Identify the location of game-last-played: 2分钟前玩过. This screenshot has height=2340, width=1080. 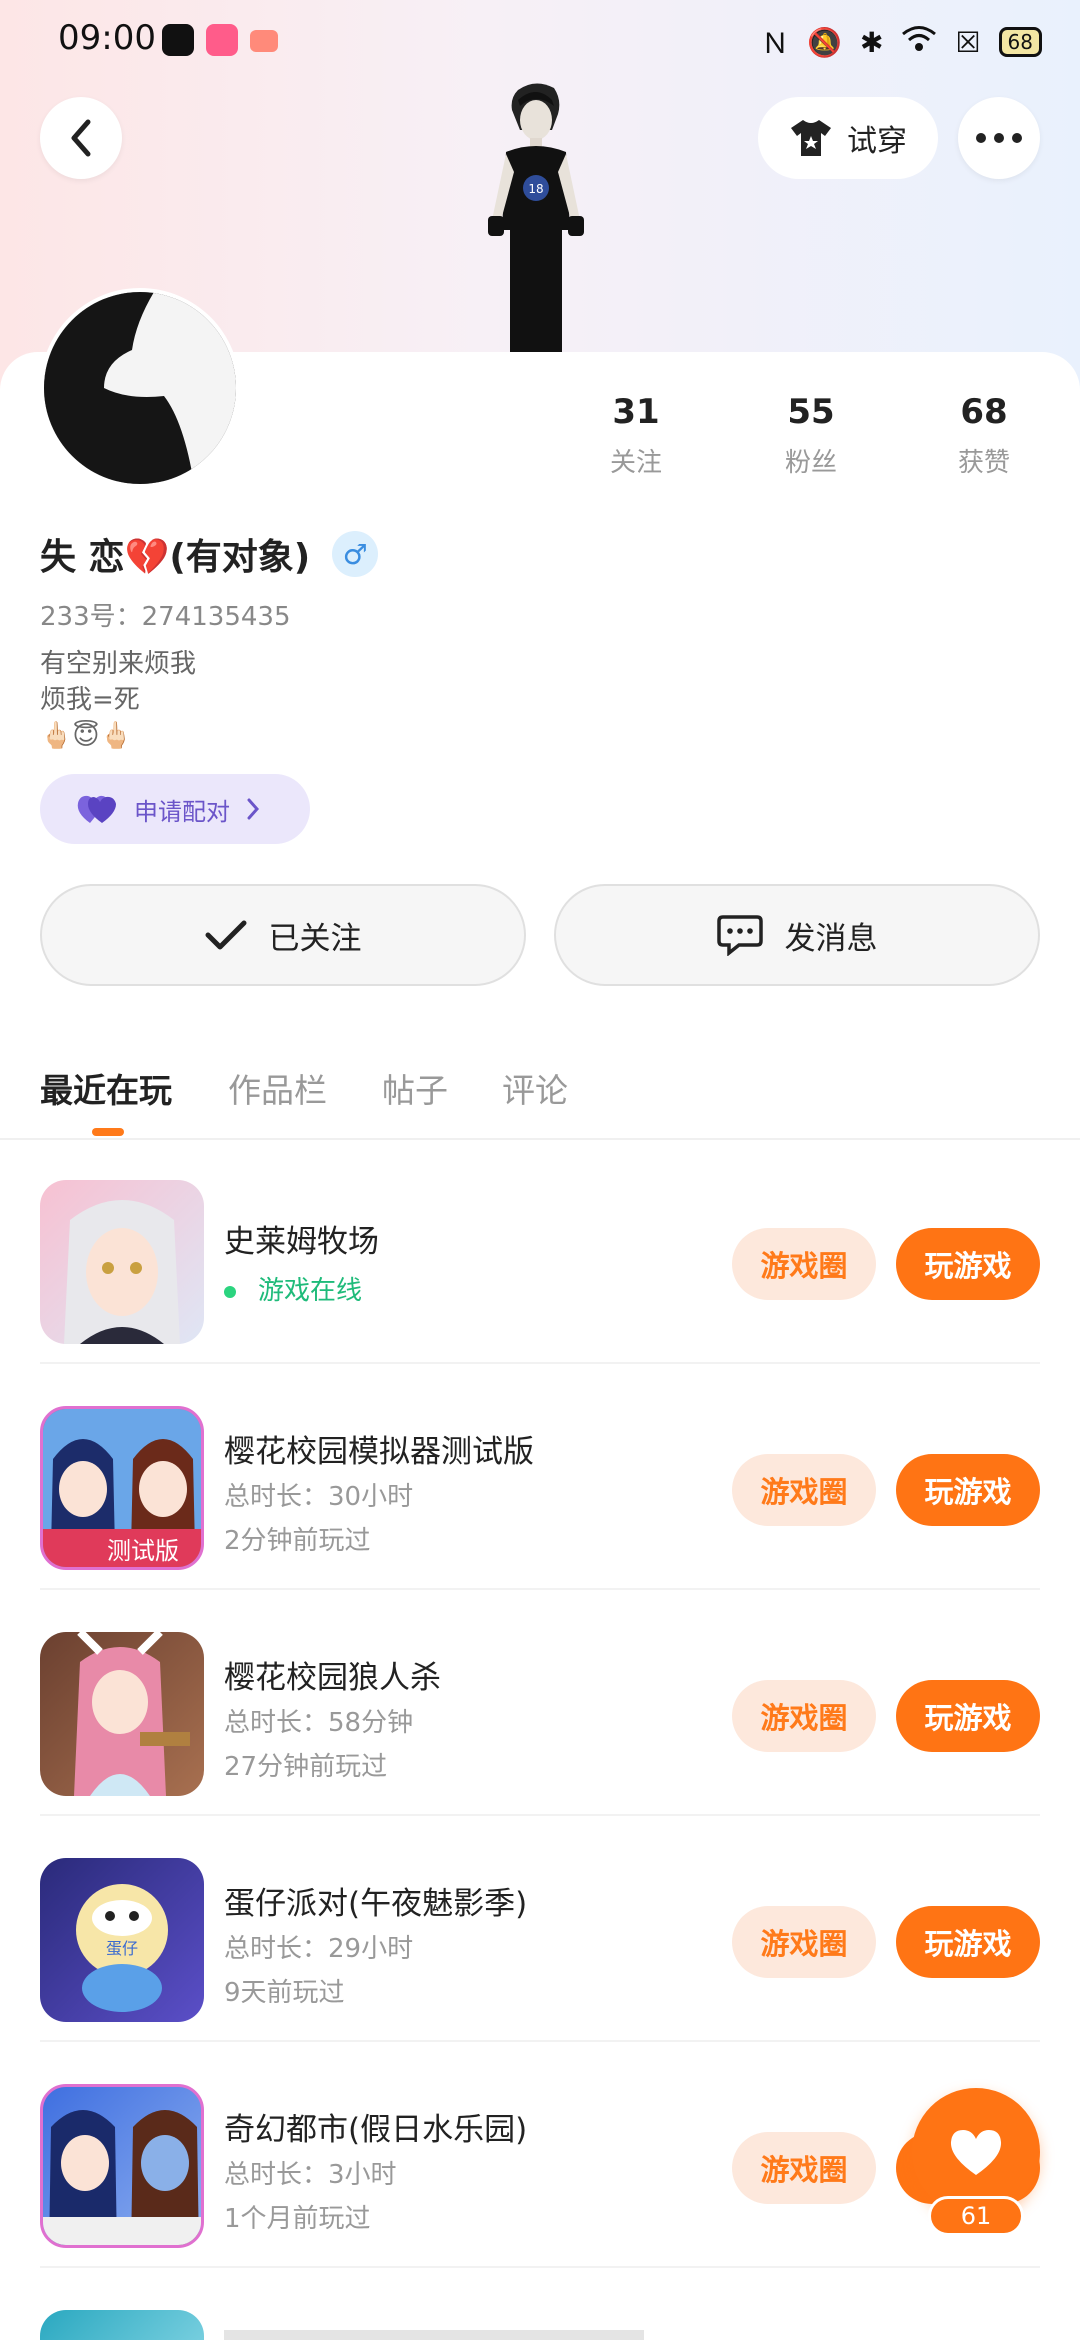
(297, 1541).